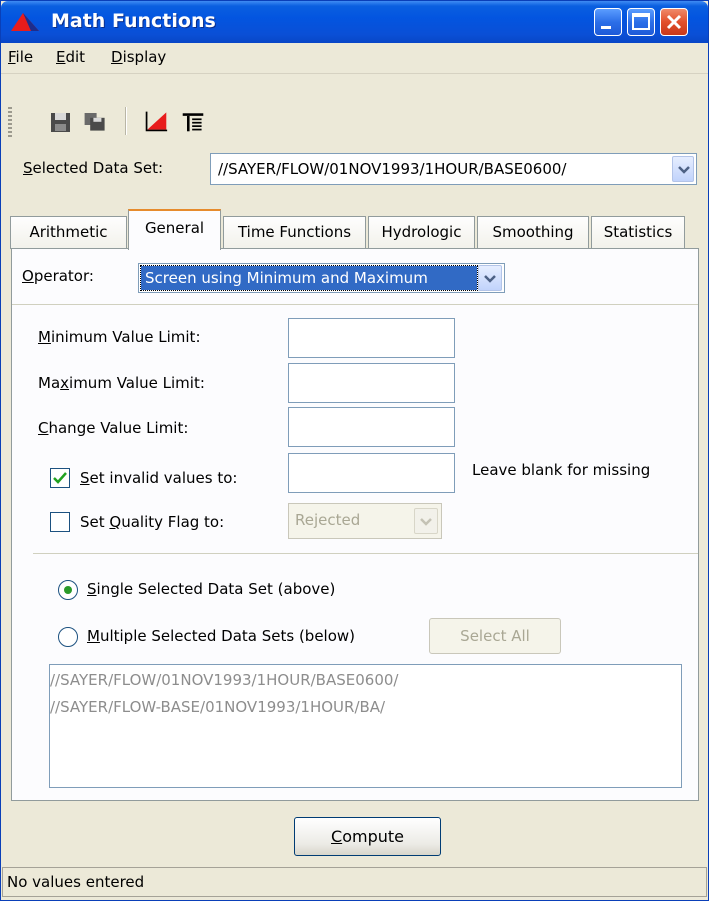 The image size is (709, 901). What do you see at coordinates (561, 470) in the screenshot?
I see `leave-blank-hint: Leave blank for missing` at bounding box center [561, 470].